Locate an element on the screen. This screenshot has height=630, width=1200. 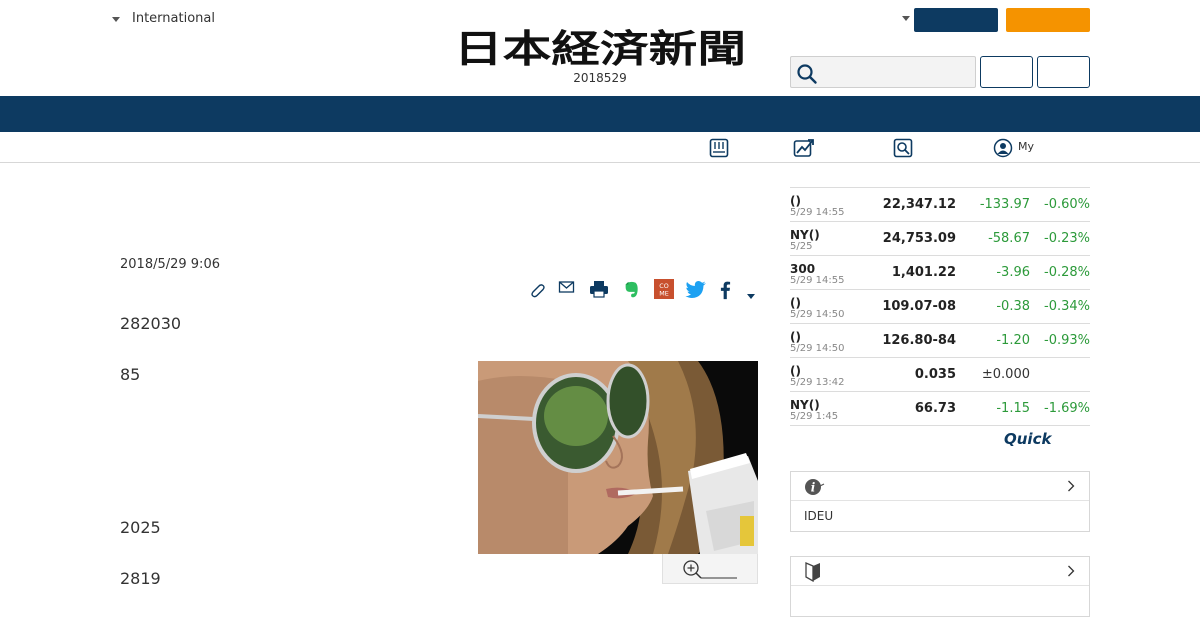
market-price: 1,401.22 is located at coordinates (923, 272).